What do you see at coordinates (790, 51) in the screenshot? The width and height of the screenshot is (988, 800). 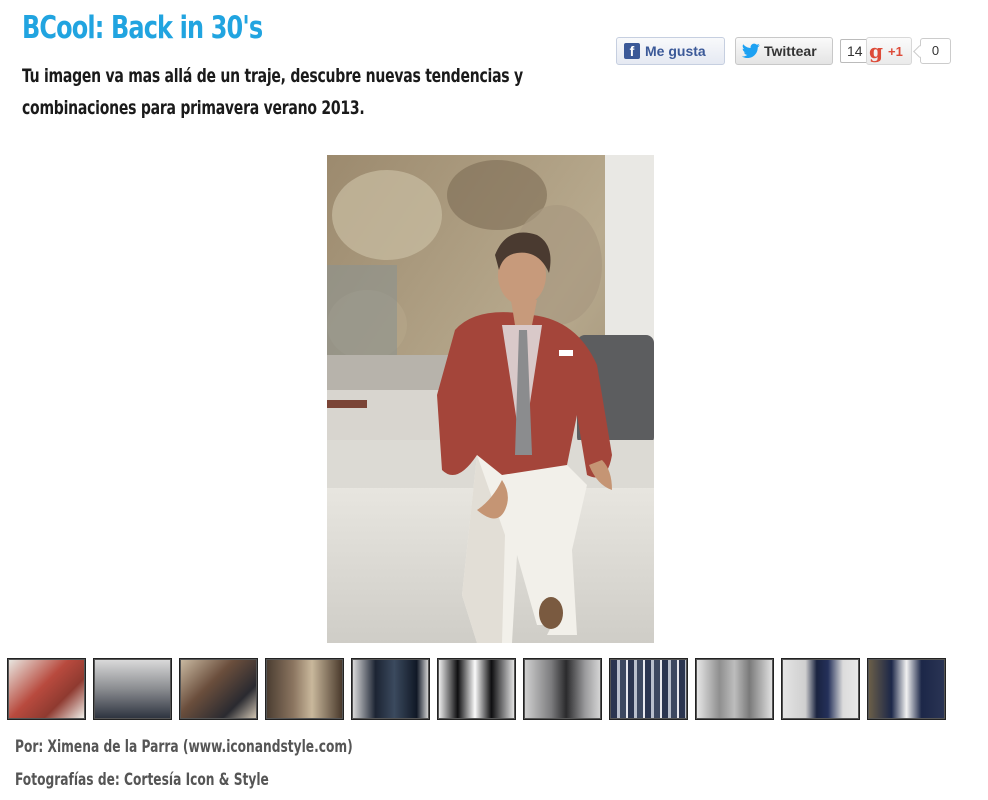 I see `twitter-tweet-label: Twittear` at bounding box center [790, 51].